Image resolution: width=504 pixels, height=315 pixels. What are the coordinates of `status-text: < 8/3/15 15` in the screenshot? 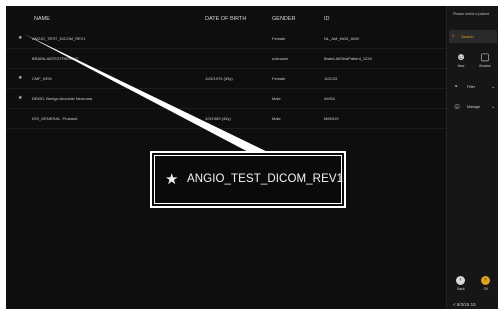 It's located at (464, 304).